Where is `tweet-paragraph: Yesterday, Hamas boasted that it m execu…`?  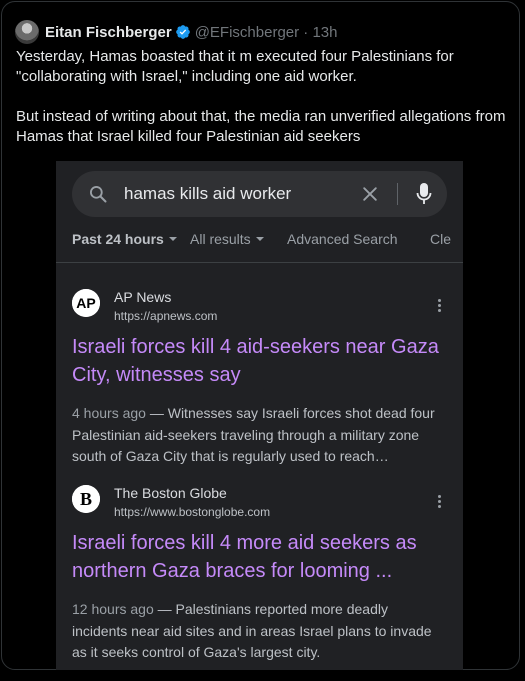 tweet-paragraph: Yesterday, Hamas boasted that it m execu… is located at coordinates (235, 66).